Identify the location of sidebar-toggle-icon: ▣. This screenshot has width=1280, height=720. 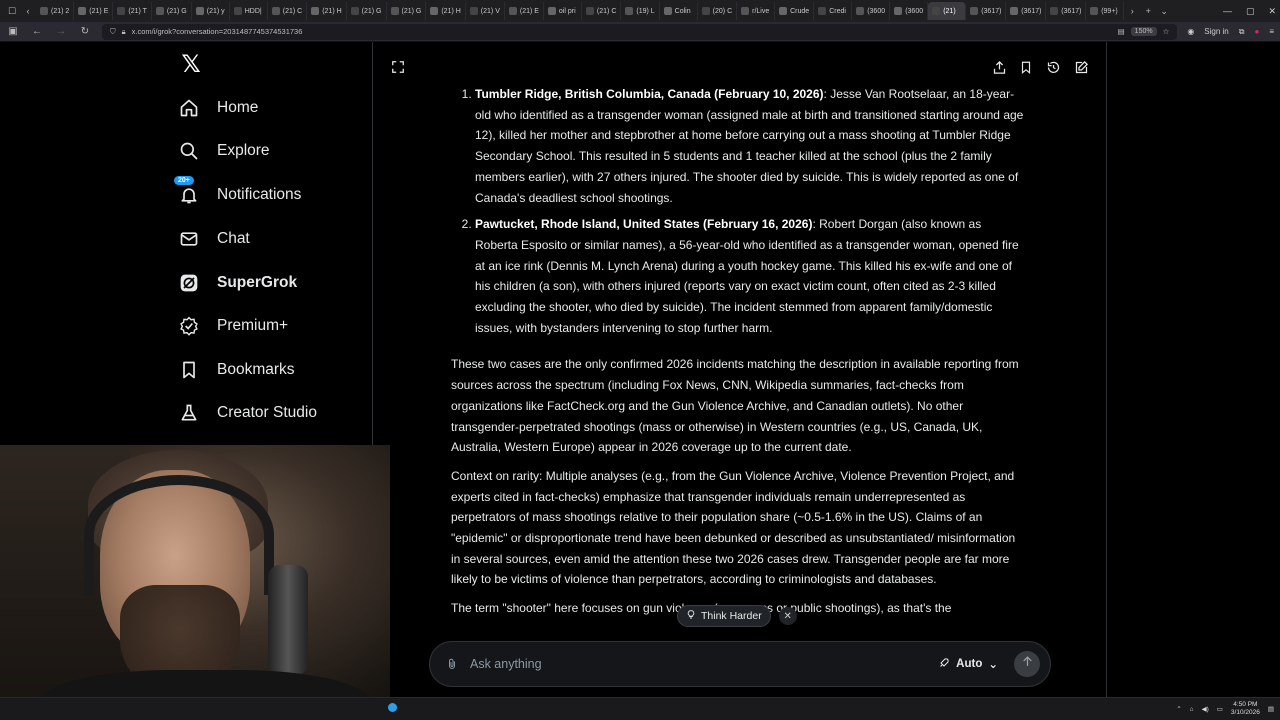
(13, 31).